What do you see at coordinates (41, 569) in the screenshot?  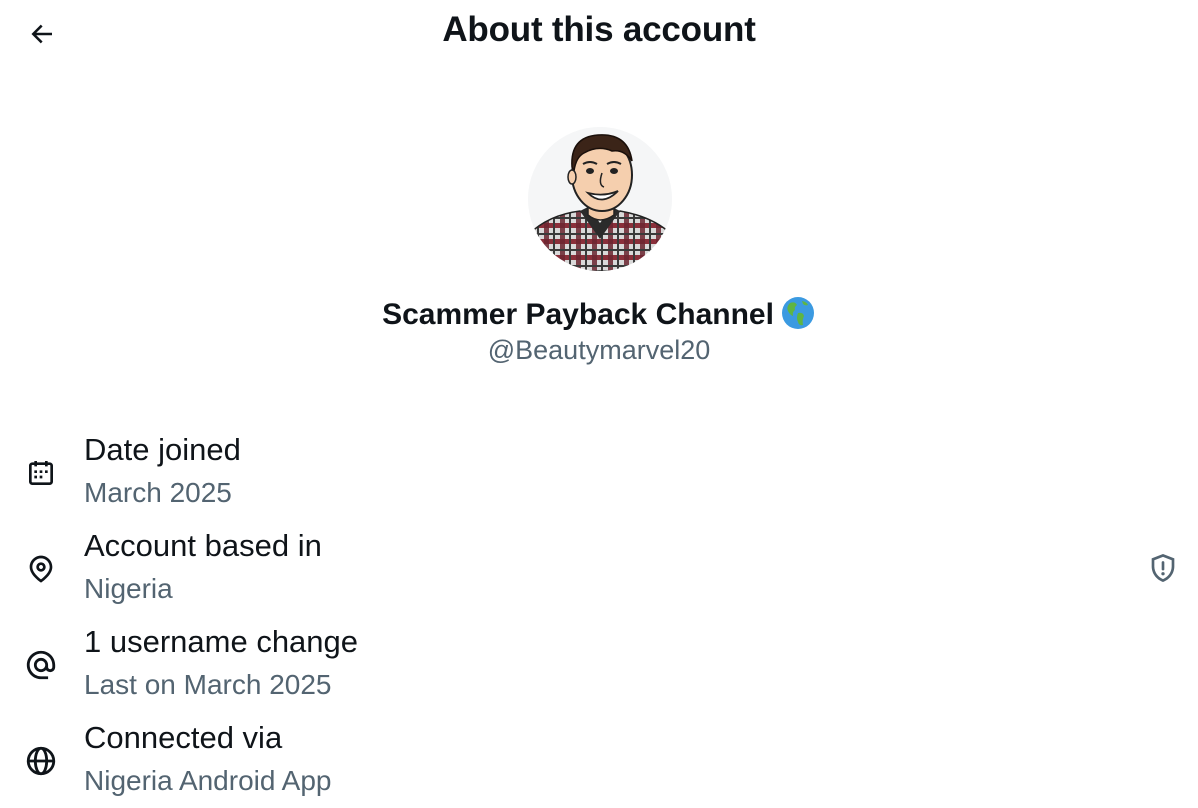 I see `location-pin-icon` at bounding box center [41, 569].